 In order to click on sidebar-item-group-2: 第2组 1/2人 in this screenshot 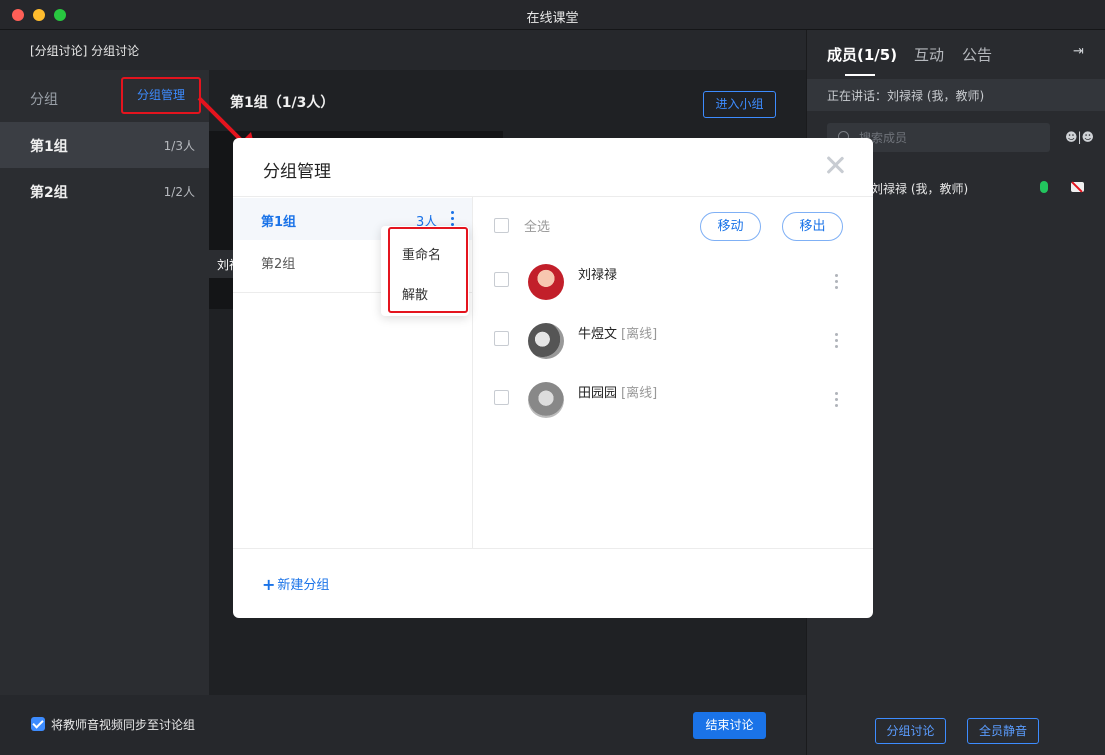, I will do `click(104, 191)`.